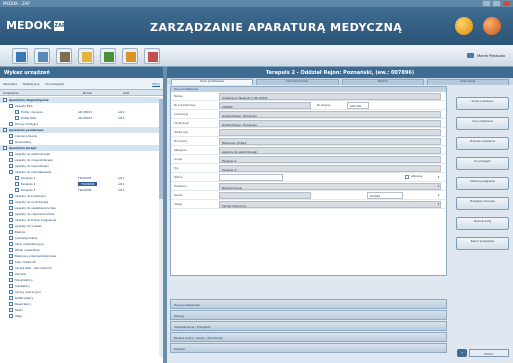  I want to click on main-toolbar: Marek Pielaszko, so click(256, 56).